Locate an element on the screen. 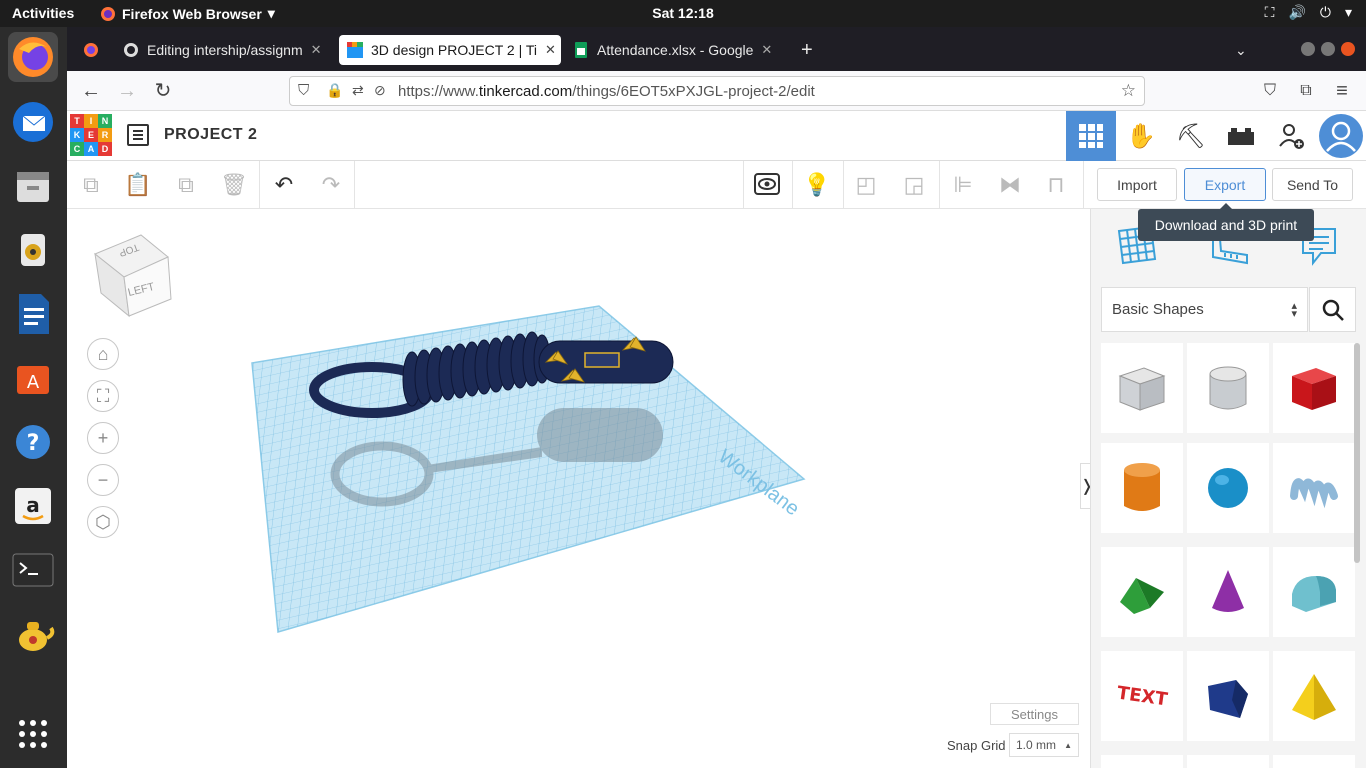 The width and height of the screenshot is (1366, 768). shape-sphere is located at coordinates (1228, 488).